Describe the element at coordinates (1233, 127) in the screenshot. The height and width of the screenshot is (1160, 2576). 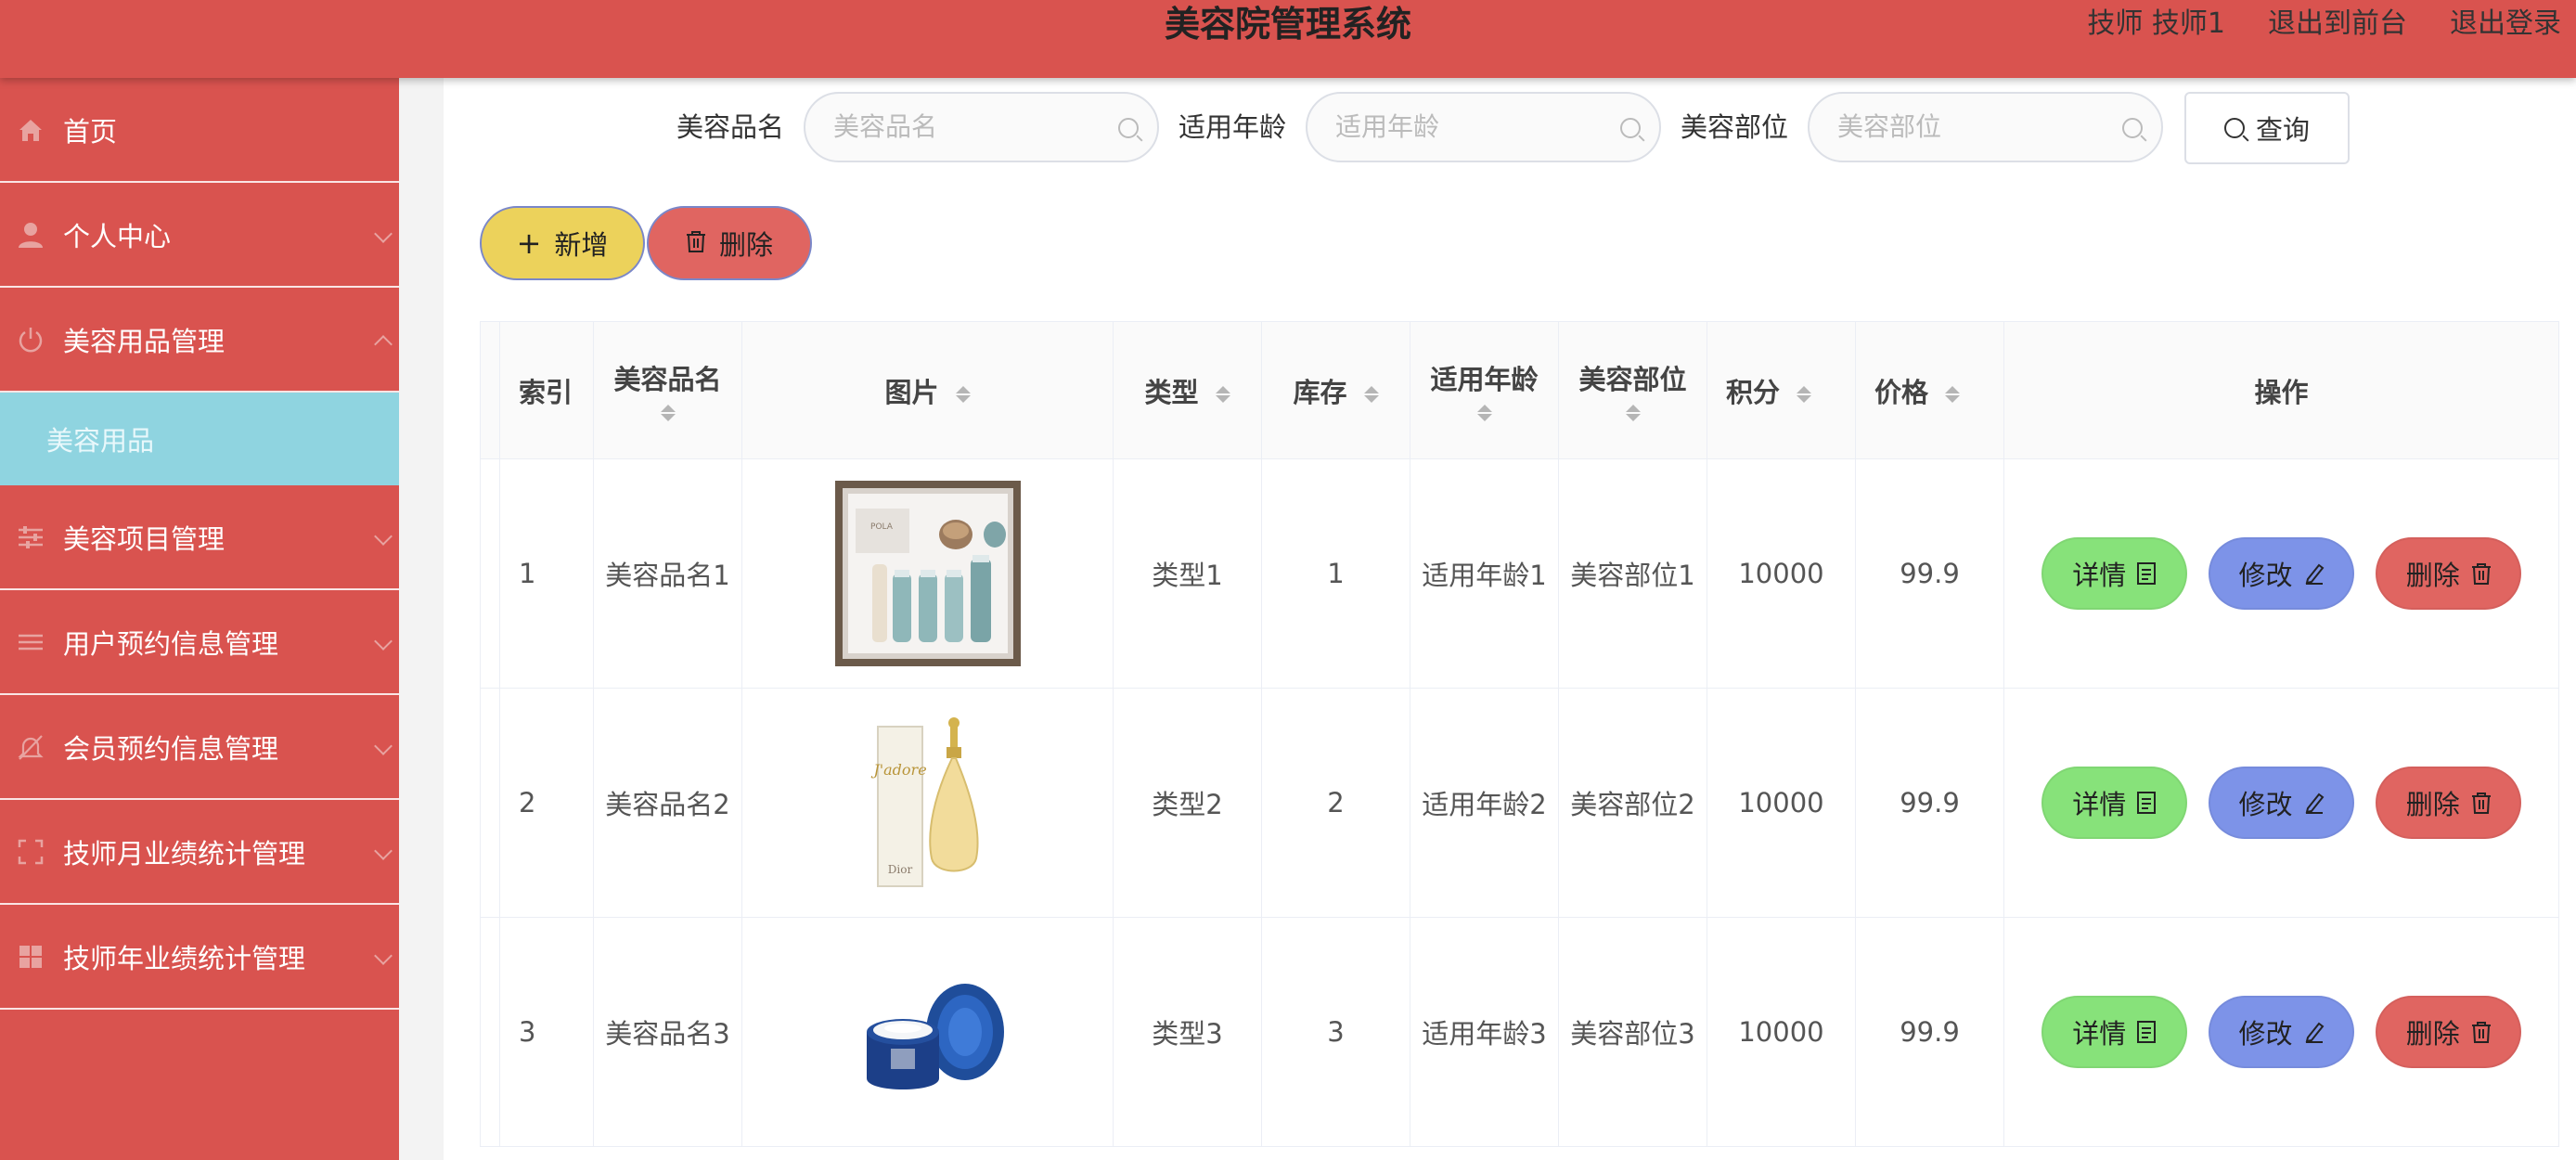
I see `age-filter-label: 适用年龄` at that location.